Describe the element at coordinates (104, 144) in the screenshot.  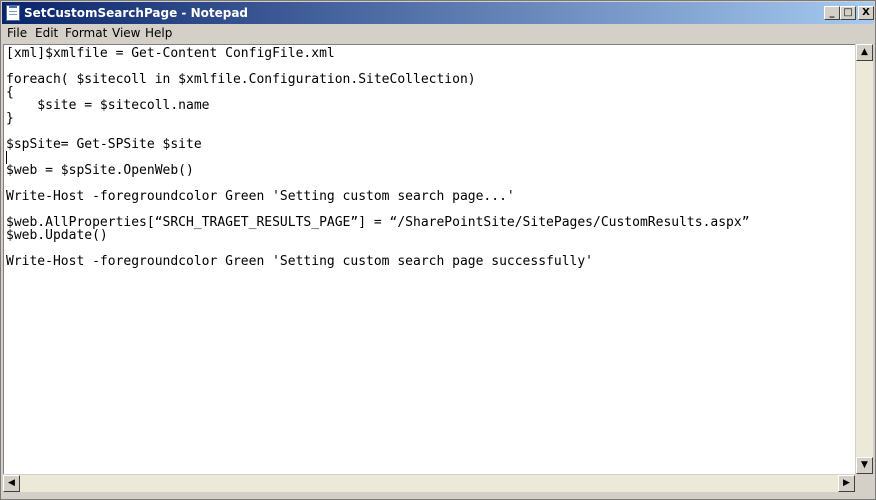
I see `code-line: $spSite= Get-SPSite $site` at that location.